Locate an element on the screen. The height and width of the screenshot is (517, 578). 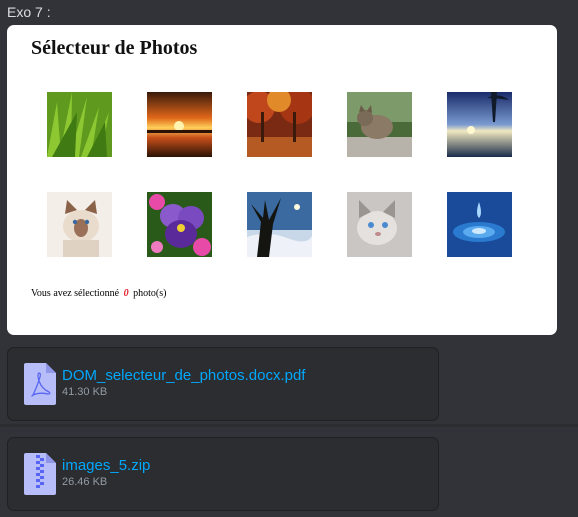
attachment-size: 26.46 KB is located at coordinates (85, 482).